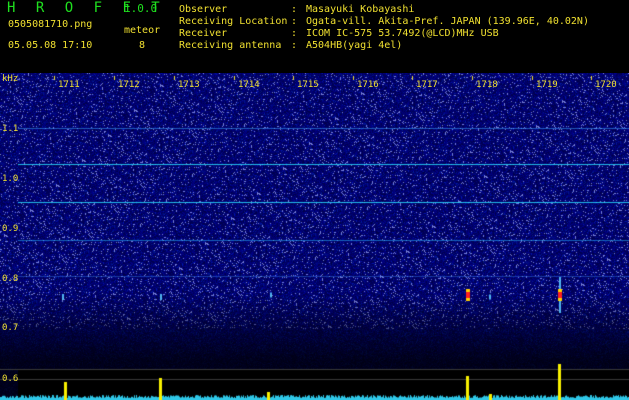 This screenshot has width=629, height=400. Describe the element at coordinates (427, 85) in the screenshot. I see `x-tick-label: 1717` at that location.